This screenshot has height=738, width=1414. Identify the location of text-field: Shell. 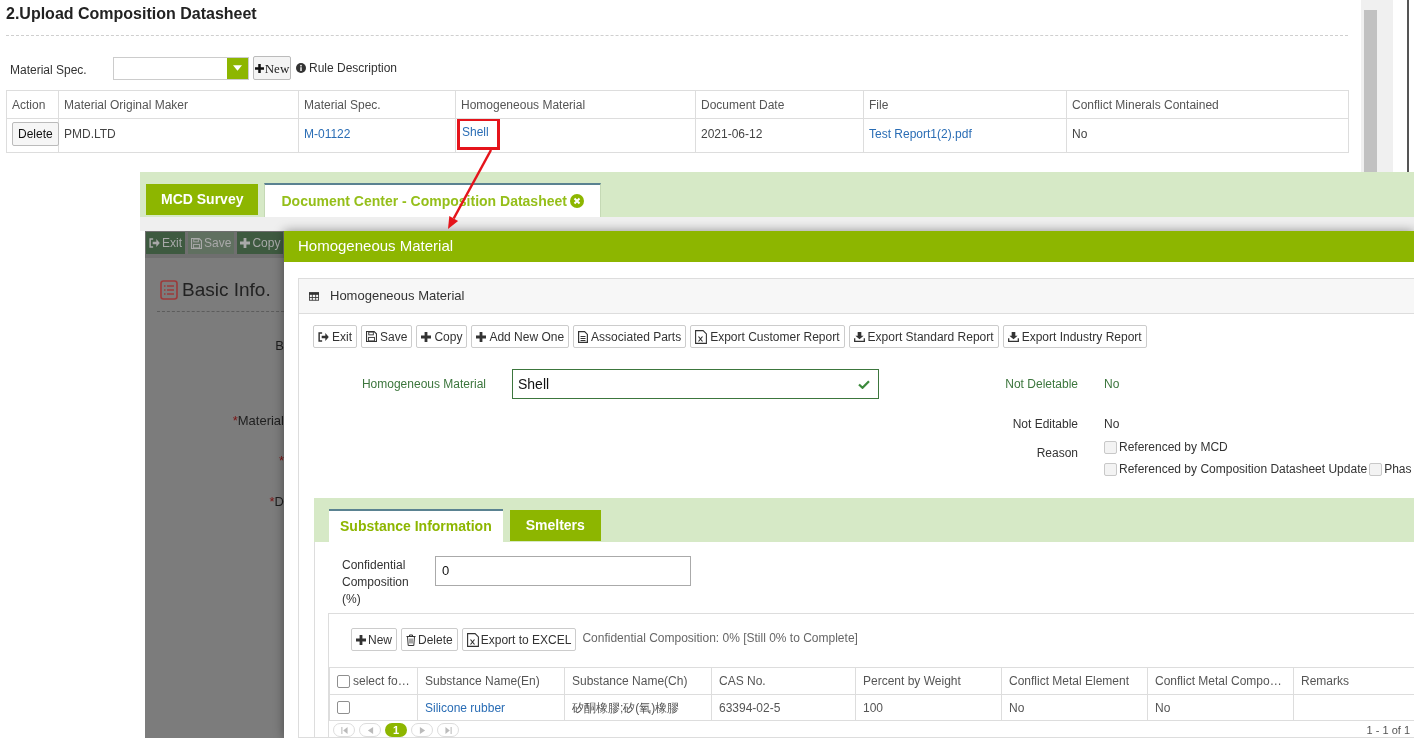
(695, 384).